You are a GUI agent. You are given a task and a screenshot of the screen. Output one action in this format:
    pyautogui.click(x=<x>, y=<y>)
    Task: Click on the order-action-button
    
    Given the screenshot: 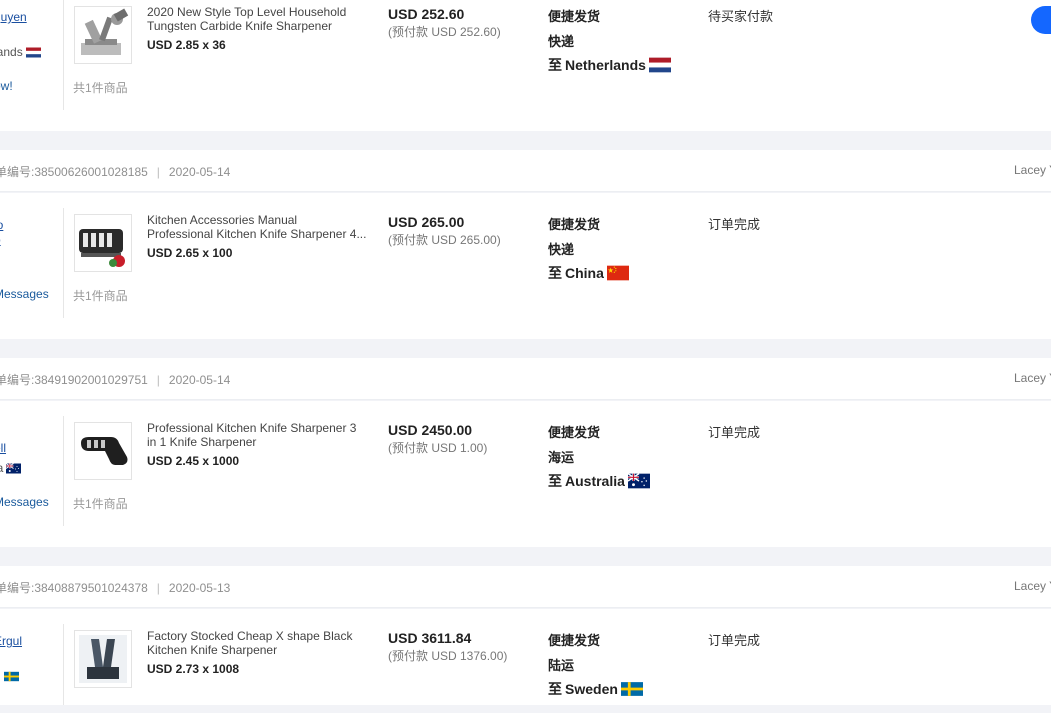 What is the action you would take?
    pyautogui.click(x=1041, y=20)
    